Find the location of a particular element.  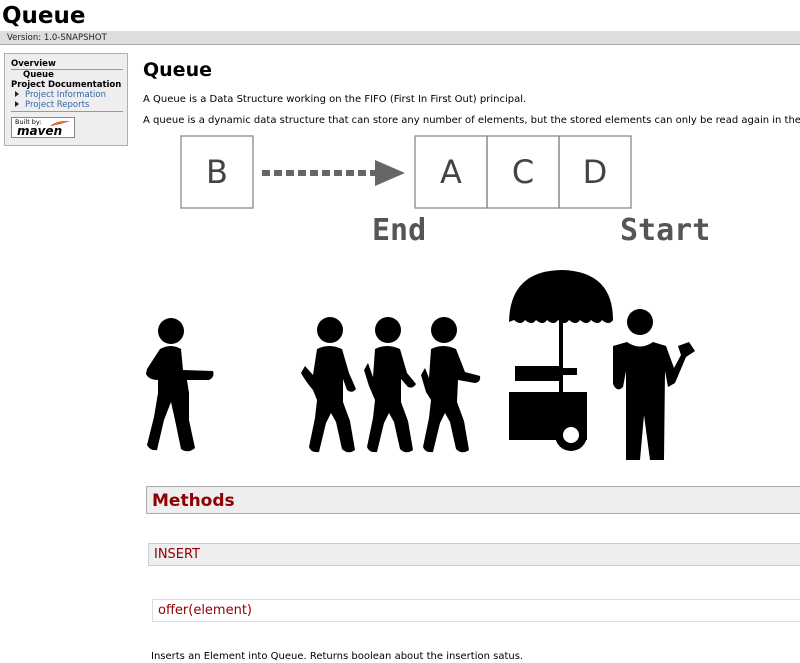

breadcrumb-bar: Version: 1.0-SNAPSHOT is located at coordinates (400, 38).